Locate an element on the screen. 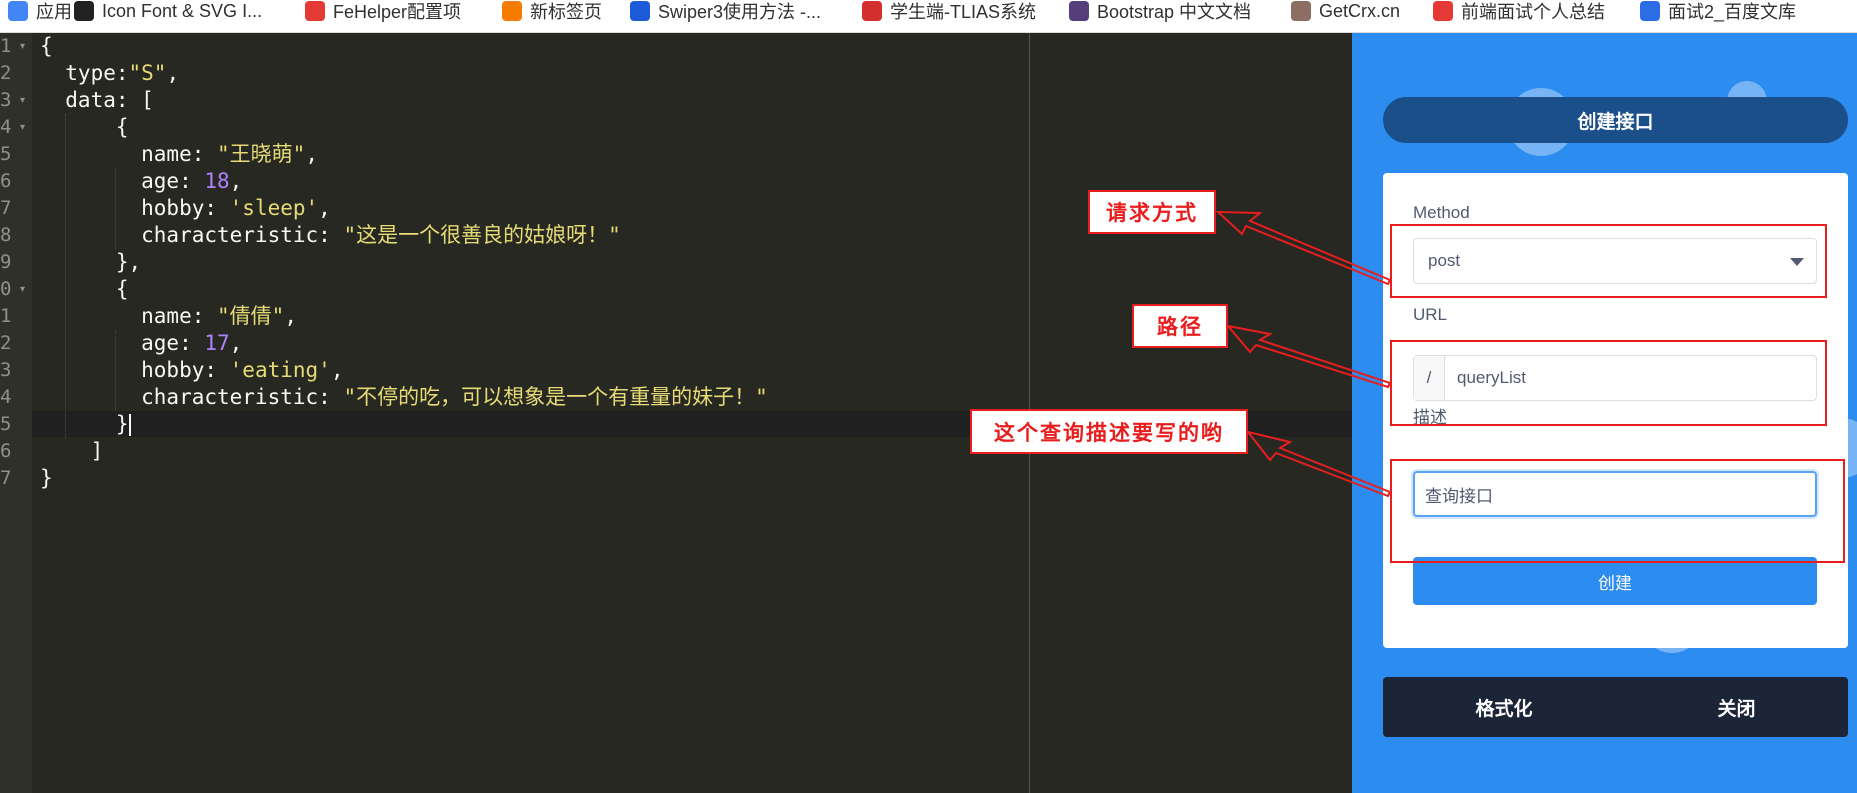 The height and width of the screenshot is (793, 1857). line-number: 8 is located at coordinates (6, 235).